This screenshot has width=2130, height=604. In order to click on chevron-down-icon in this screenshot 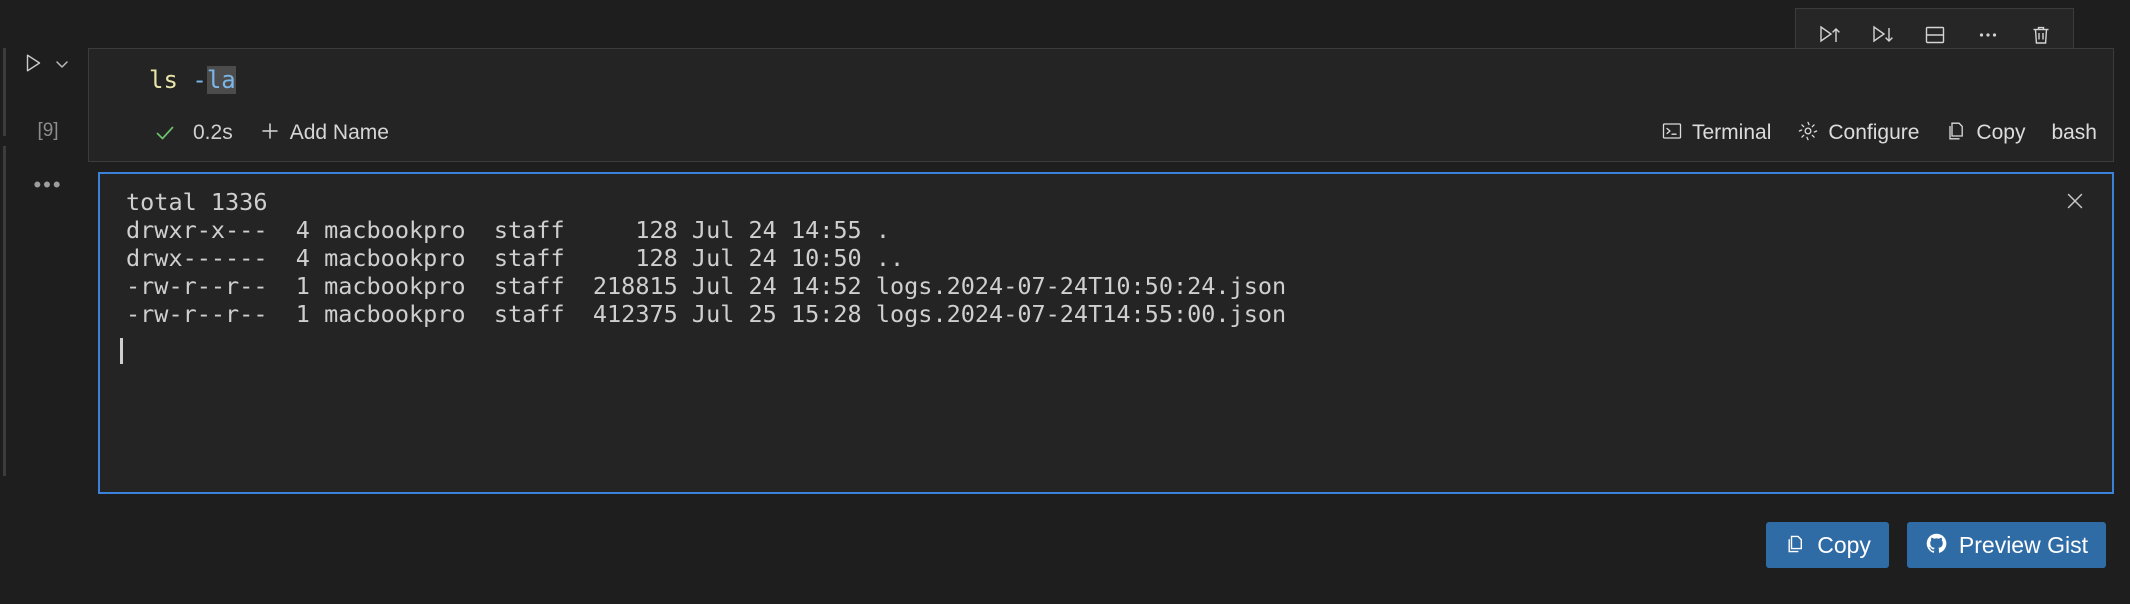, I will do `click(62, 66)`.